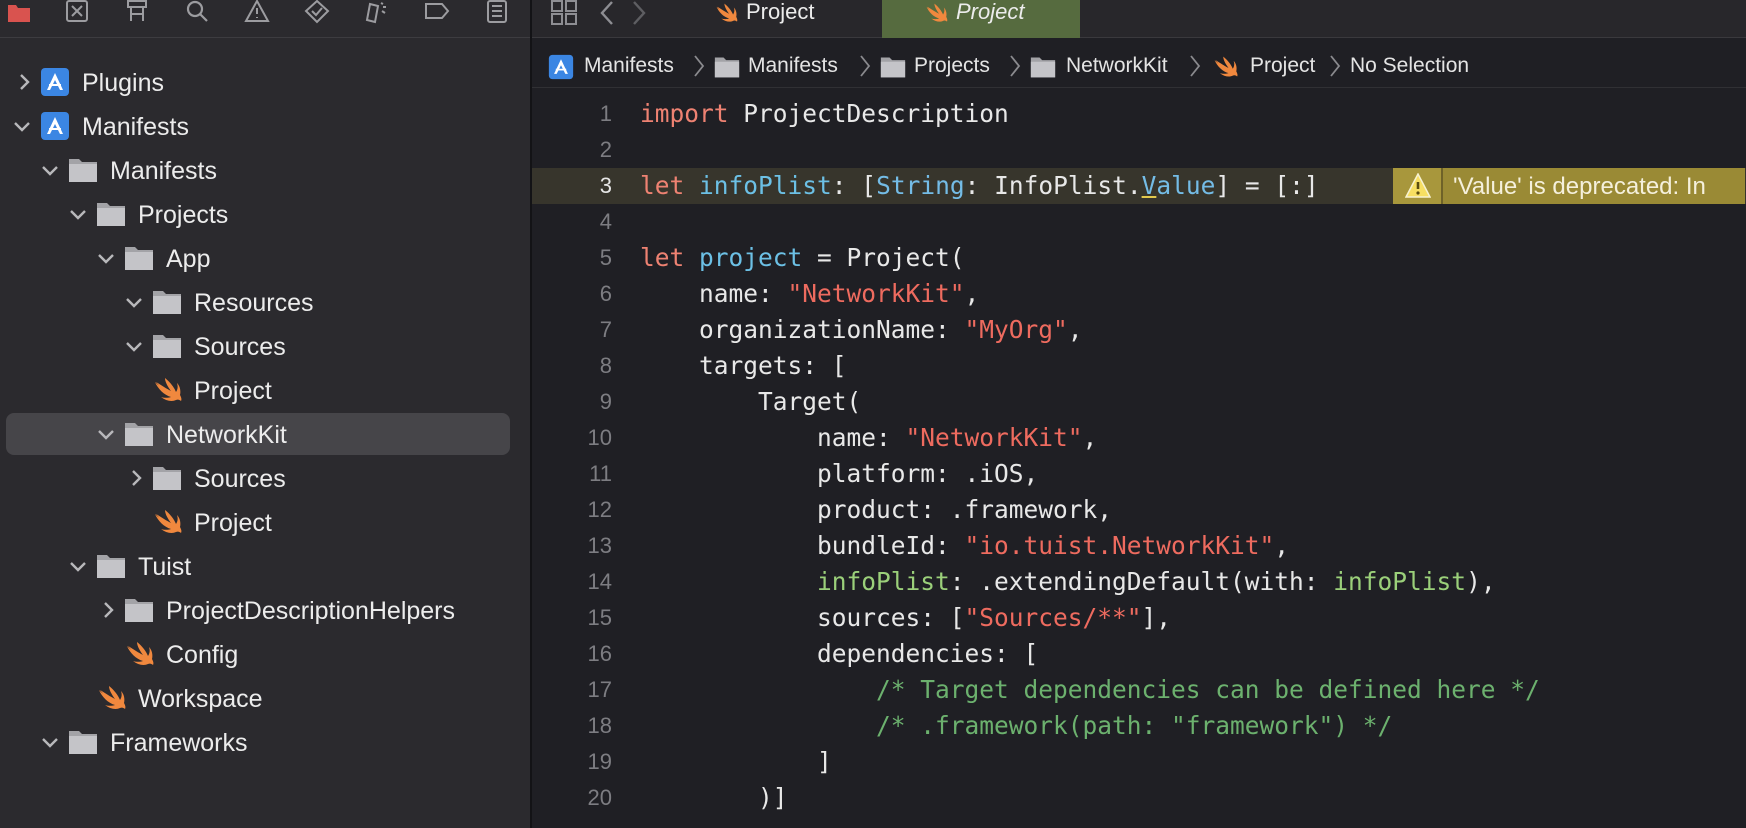 This screenshot has height=828, width=1746. I want to click on back-icon, so click(607, 13).